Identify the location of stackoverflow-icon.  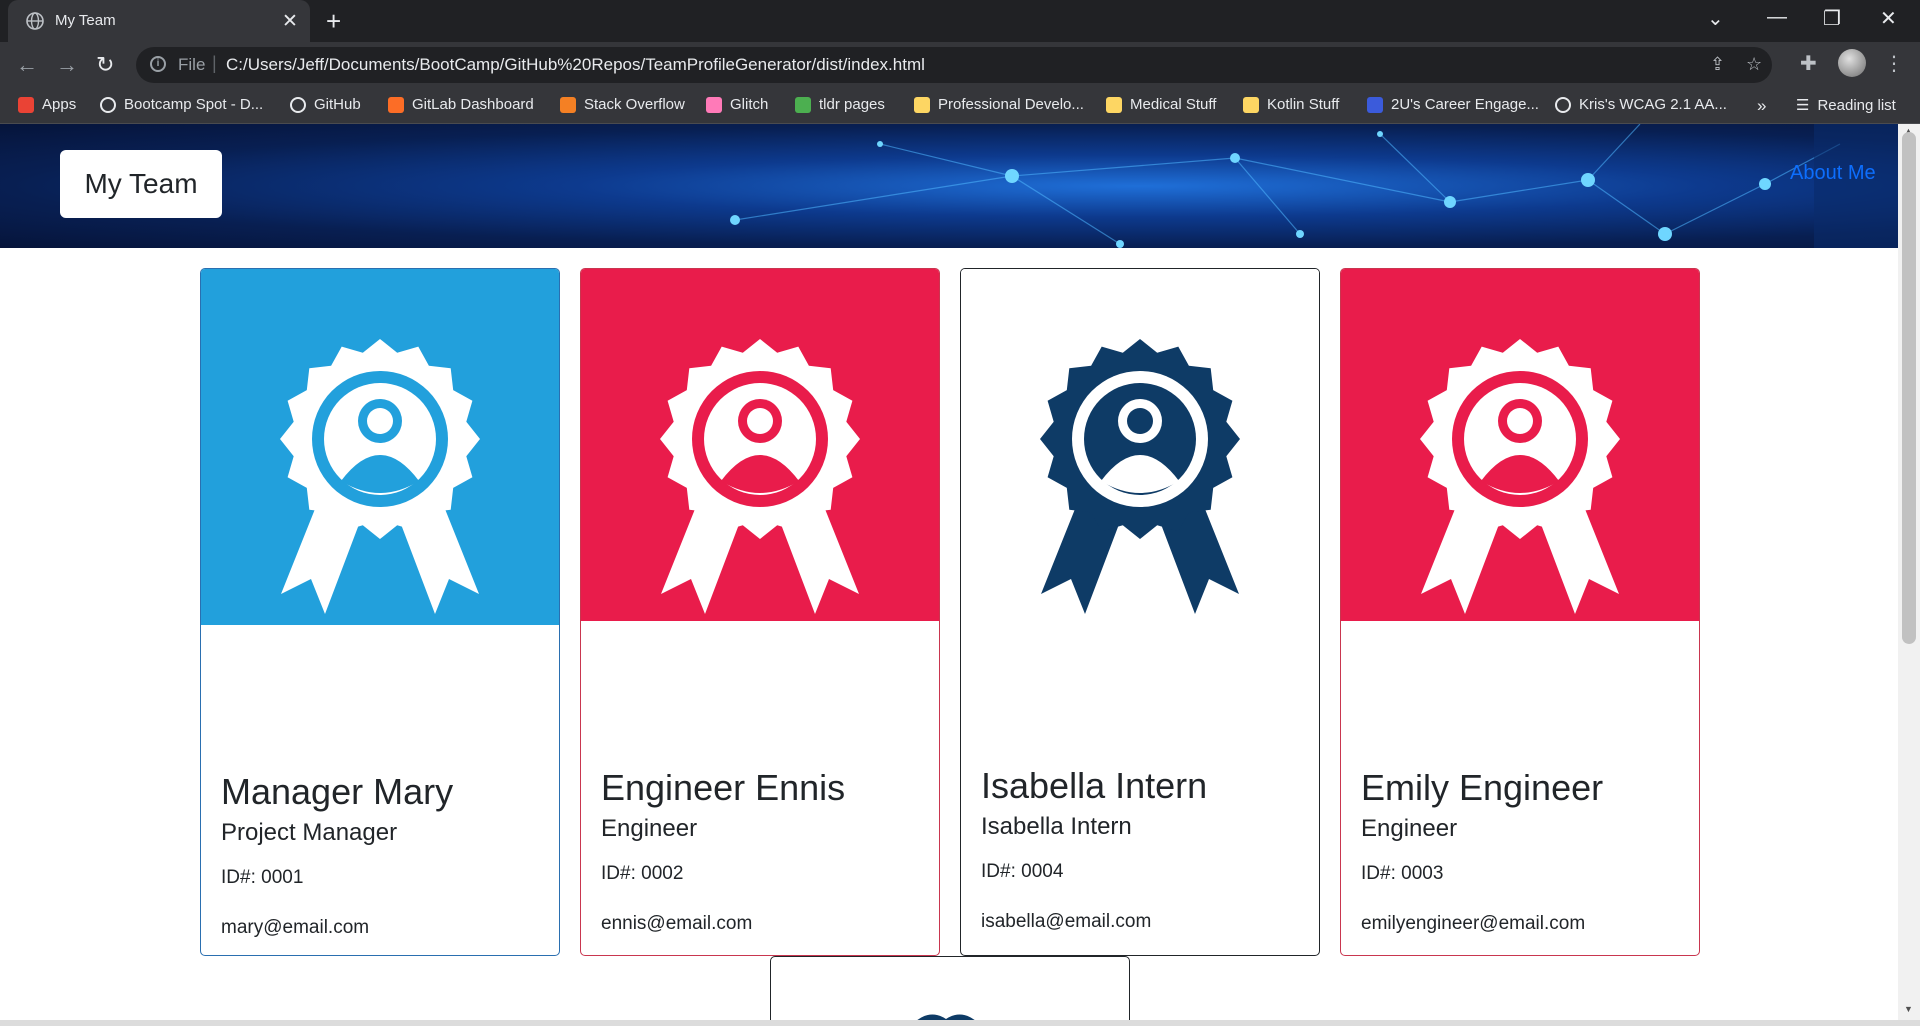
(568, 104).